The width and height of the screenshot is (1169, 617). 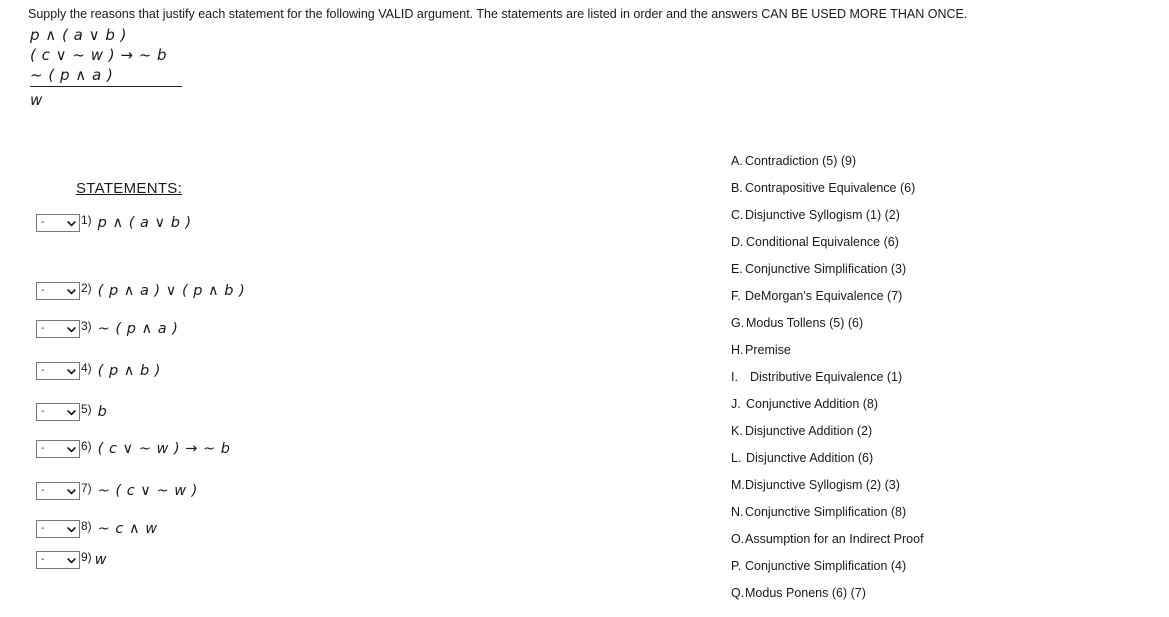 What do you see at coordinates (58, 291) in the screenshot?
I see `reason-select-2: -` at bounding box center [58, 291].